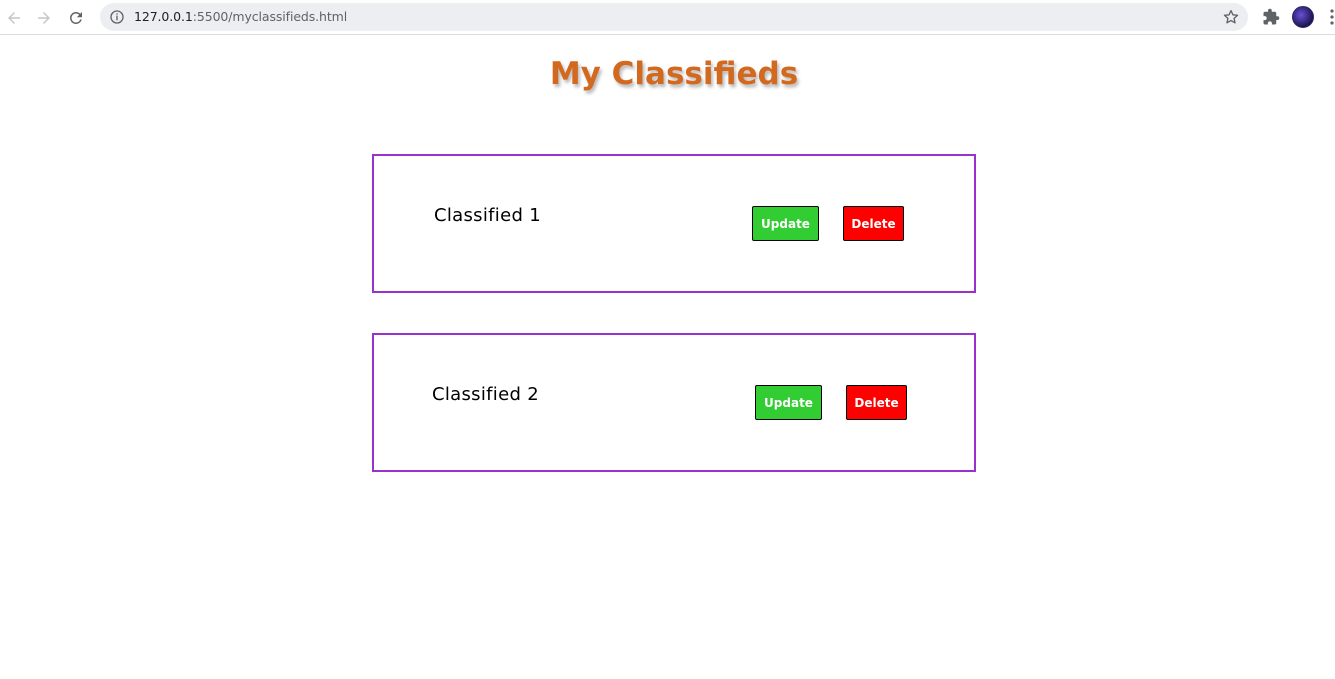  What do you see at coordinates (1271, 17) in the screenshot?
I see `puzzle-icon` at bounding box center [1271, 17].